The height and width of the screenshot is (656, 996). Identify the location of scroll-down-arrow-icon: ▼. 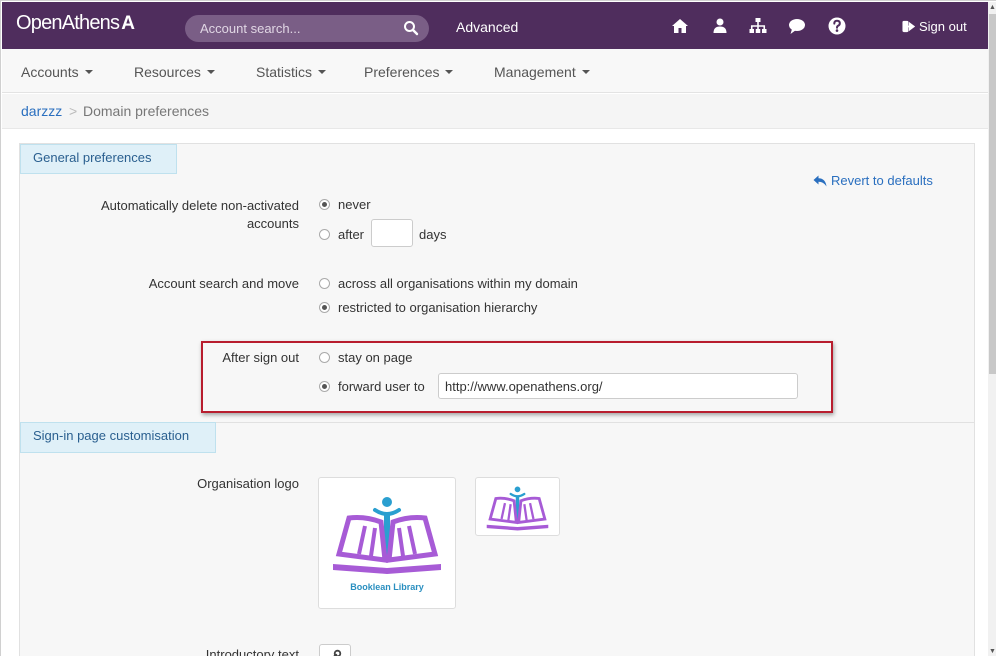
(992, 651).